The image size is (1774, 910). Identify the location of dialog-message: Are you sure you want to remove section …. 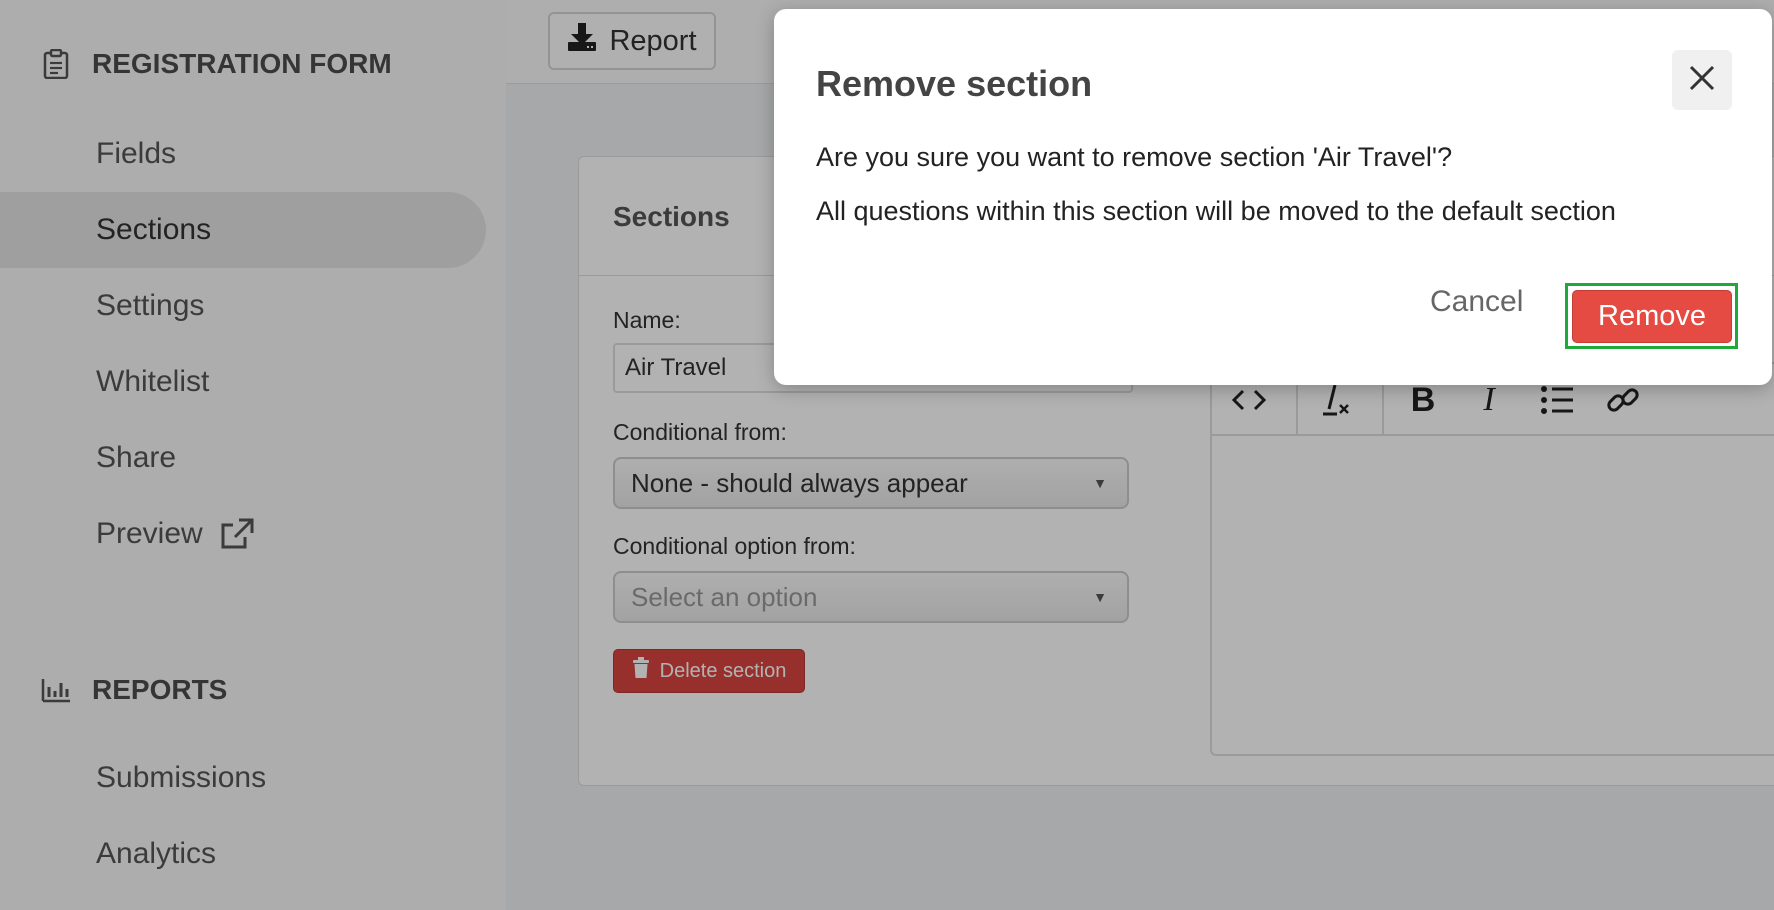
(1134, 157).